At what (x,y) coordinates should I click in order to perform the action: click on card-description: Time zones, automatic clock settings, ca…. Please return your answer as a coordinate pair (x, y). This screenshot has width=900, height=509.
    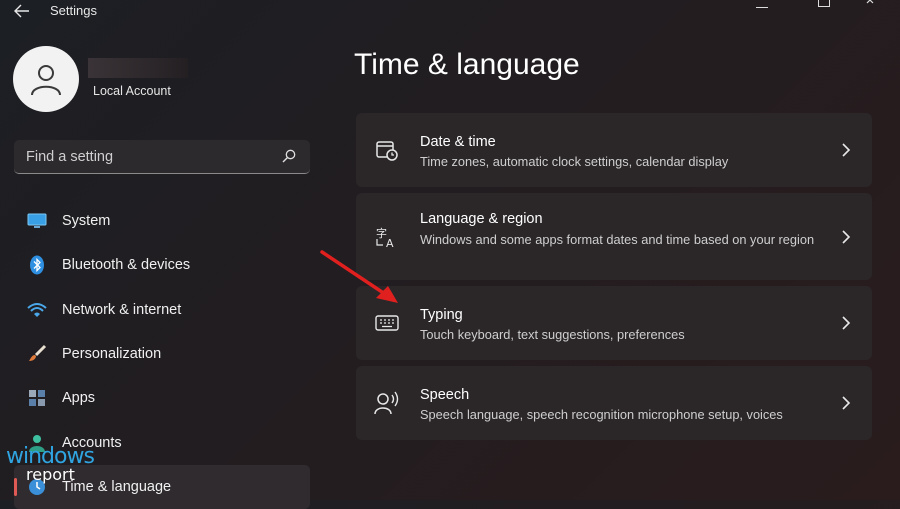
    Looking at the image, I should click on (574, 161).